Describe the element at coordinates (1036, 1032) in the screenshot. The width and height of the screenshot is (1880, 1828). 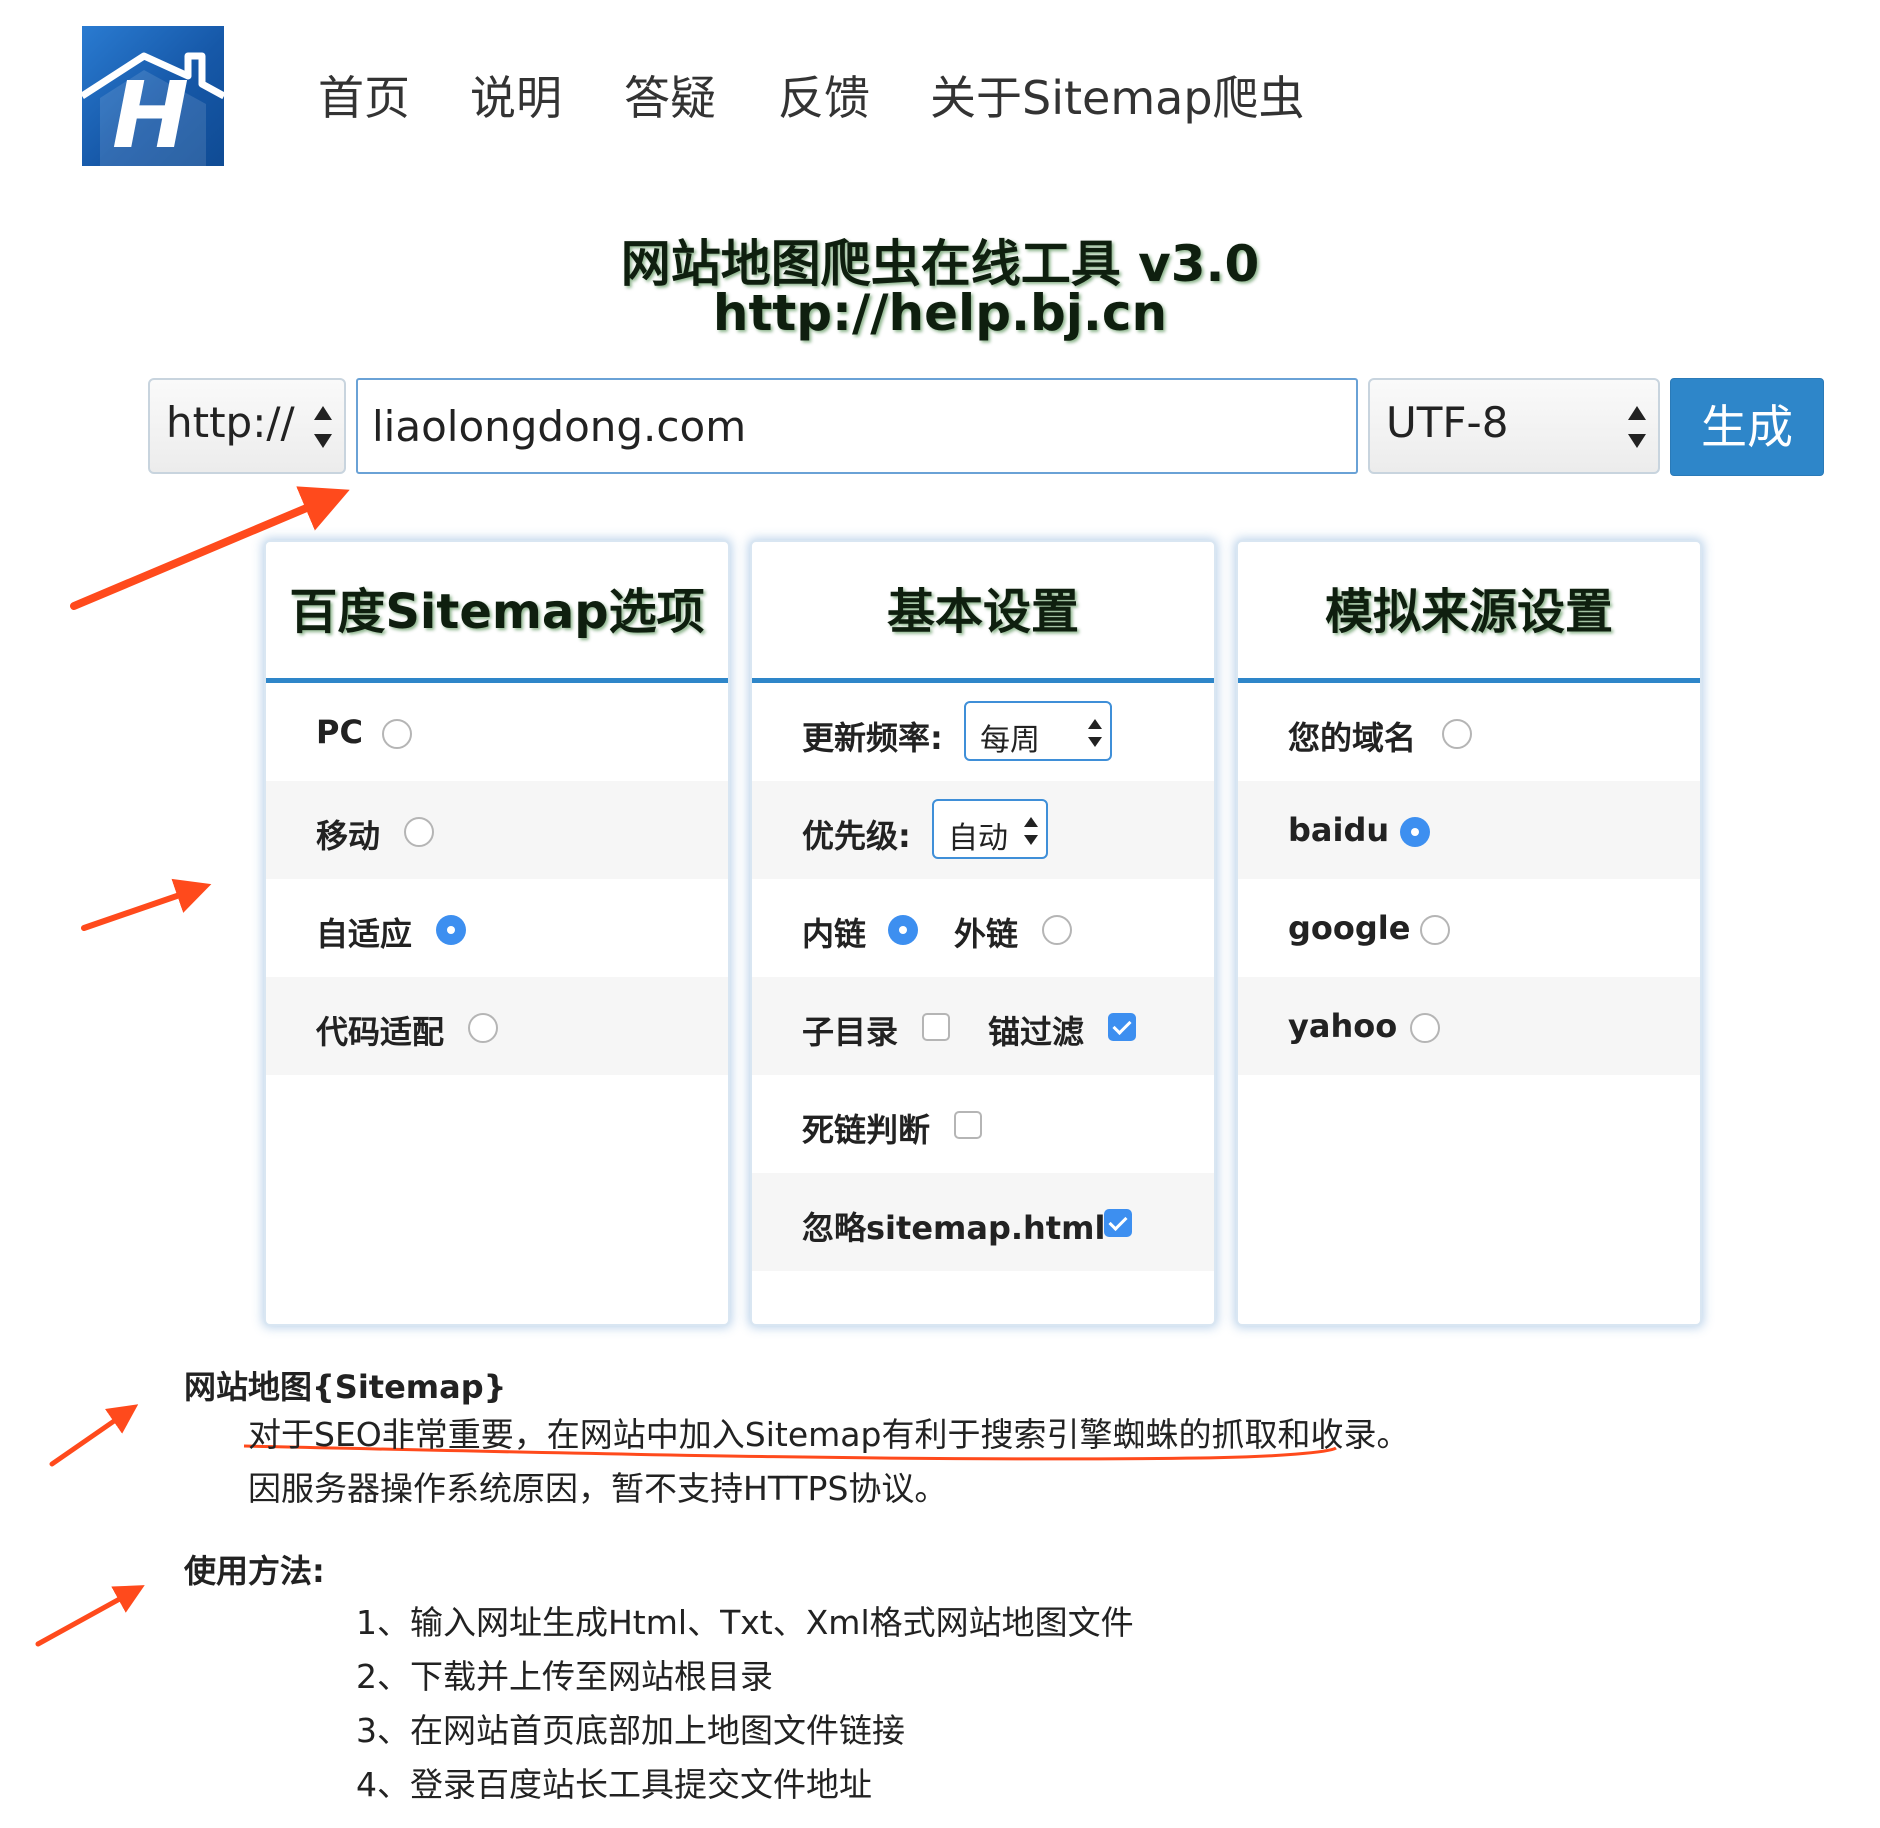
I see `anchor-filter-label: 锚过滤` at that location.